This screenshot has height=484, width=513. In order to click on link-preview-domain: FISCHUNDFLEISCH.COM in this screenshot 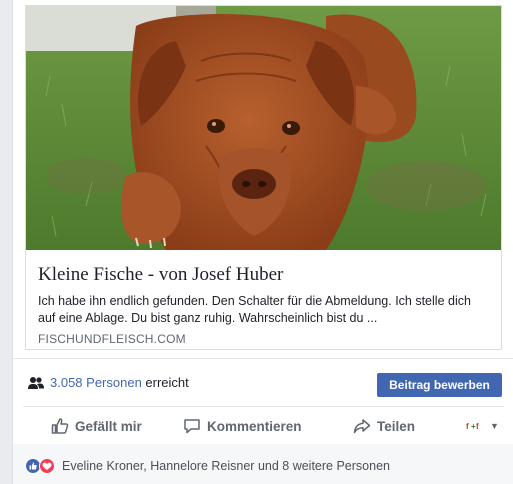, I will do `click(112, 339)`.